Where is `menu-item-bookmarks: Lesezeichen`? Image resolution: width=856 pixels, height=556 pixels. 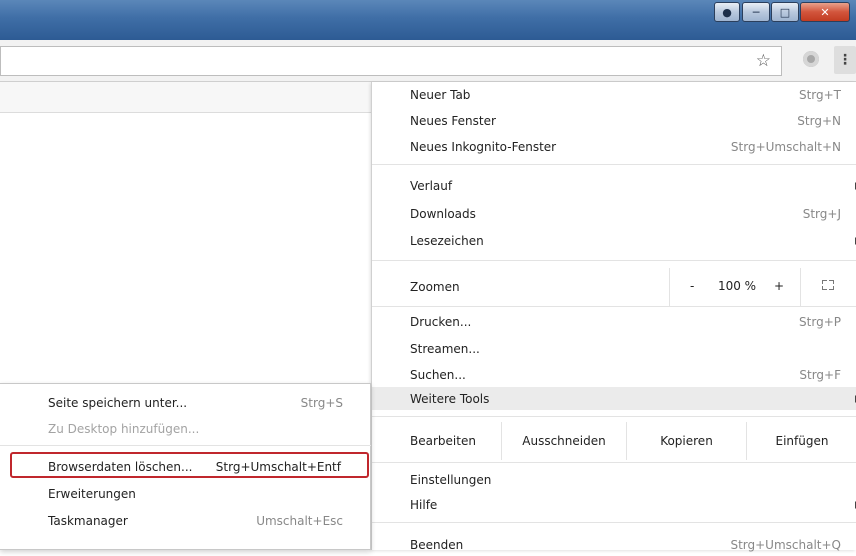 menu-item-bookmarks: Lesezeichen is located at coordinates (614, 240).